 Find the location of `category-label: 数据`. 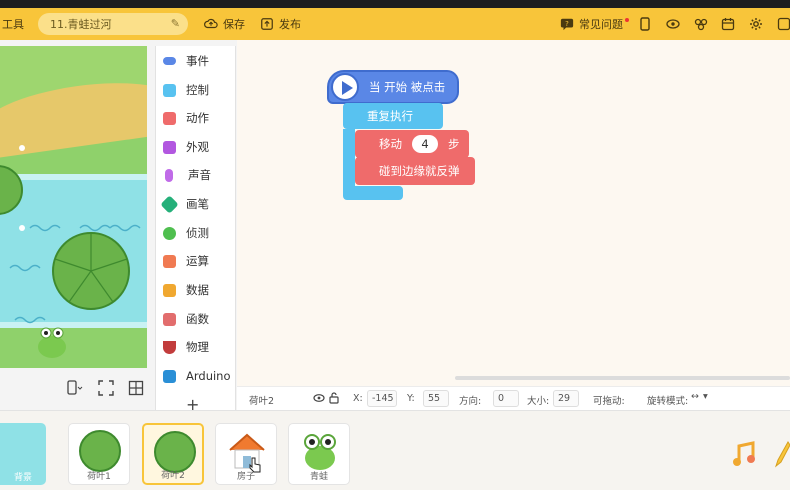

category-label: 数据 is located at coordinates (197, 290).